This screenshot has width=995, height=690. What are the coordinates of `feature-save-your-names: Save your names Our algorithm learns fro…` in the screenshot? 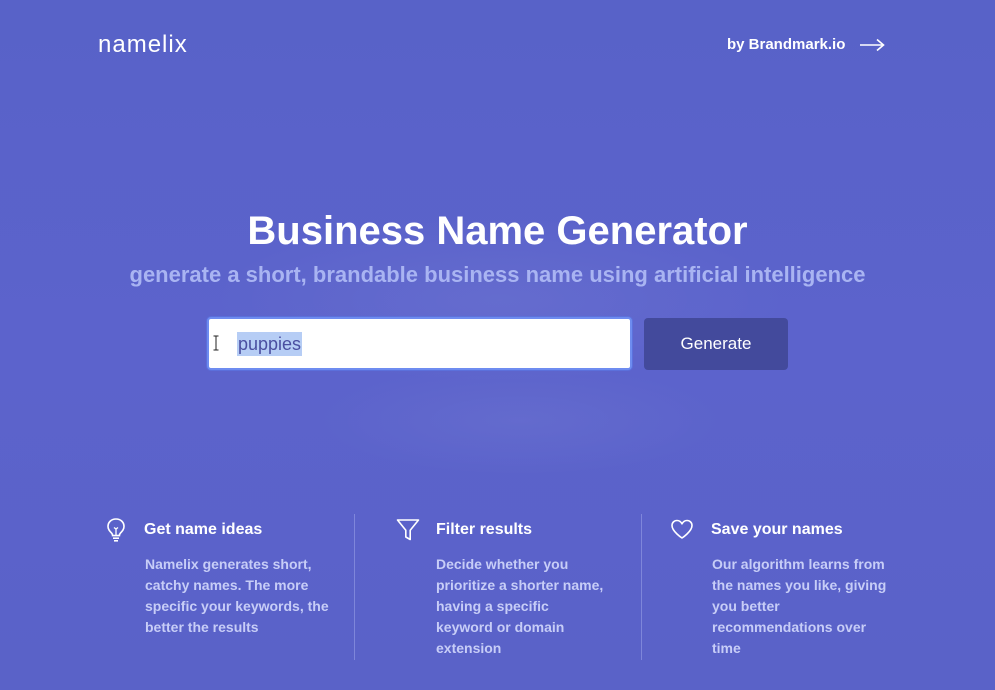 It's located at (785, 587).